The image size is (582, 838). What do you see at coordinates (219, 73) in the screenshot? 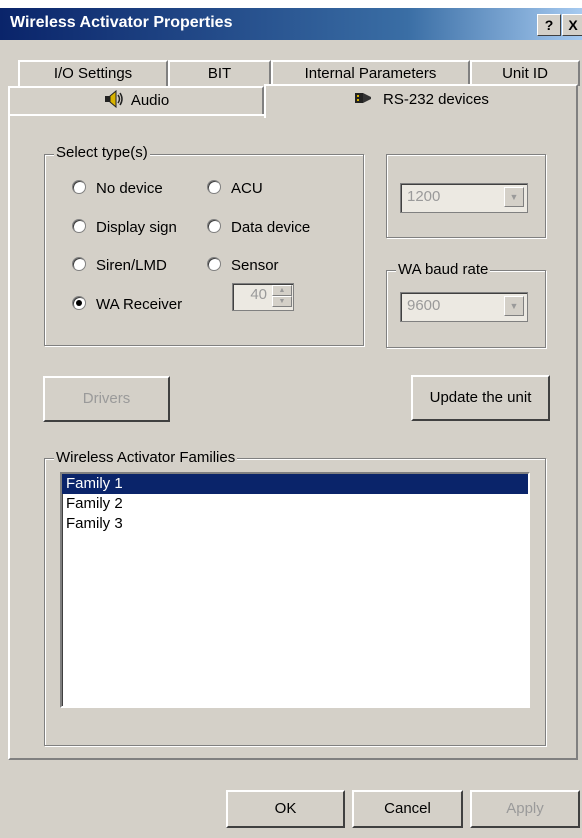
I see `tab-bit: BIT` at bounding box center [219, 73].